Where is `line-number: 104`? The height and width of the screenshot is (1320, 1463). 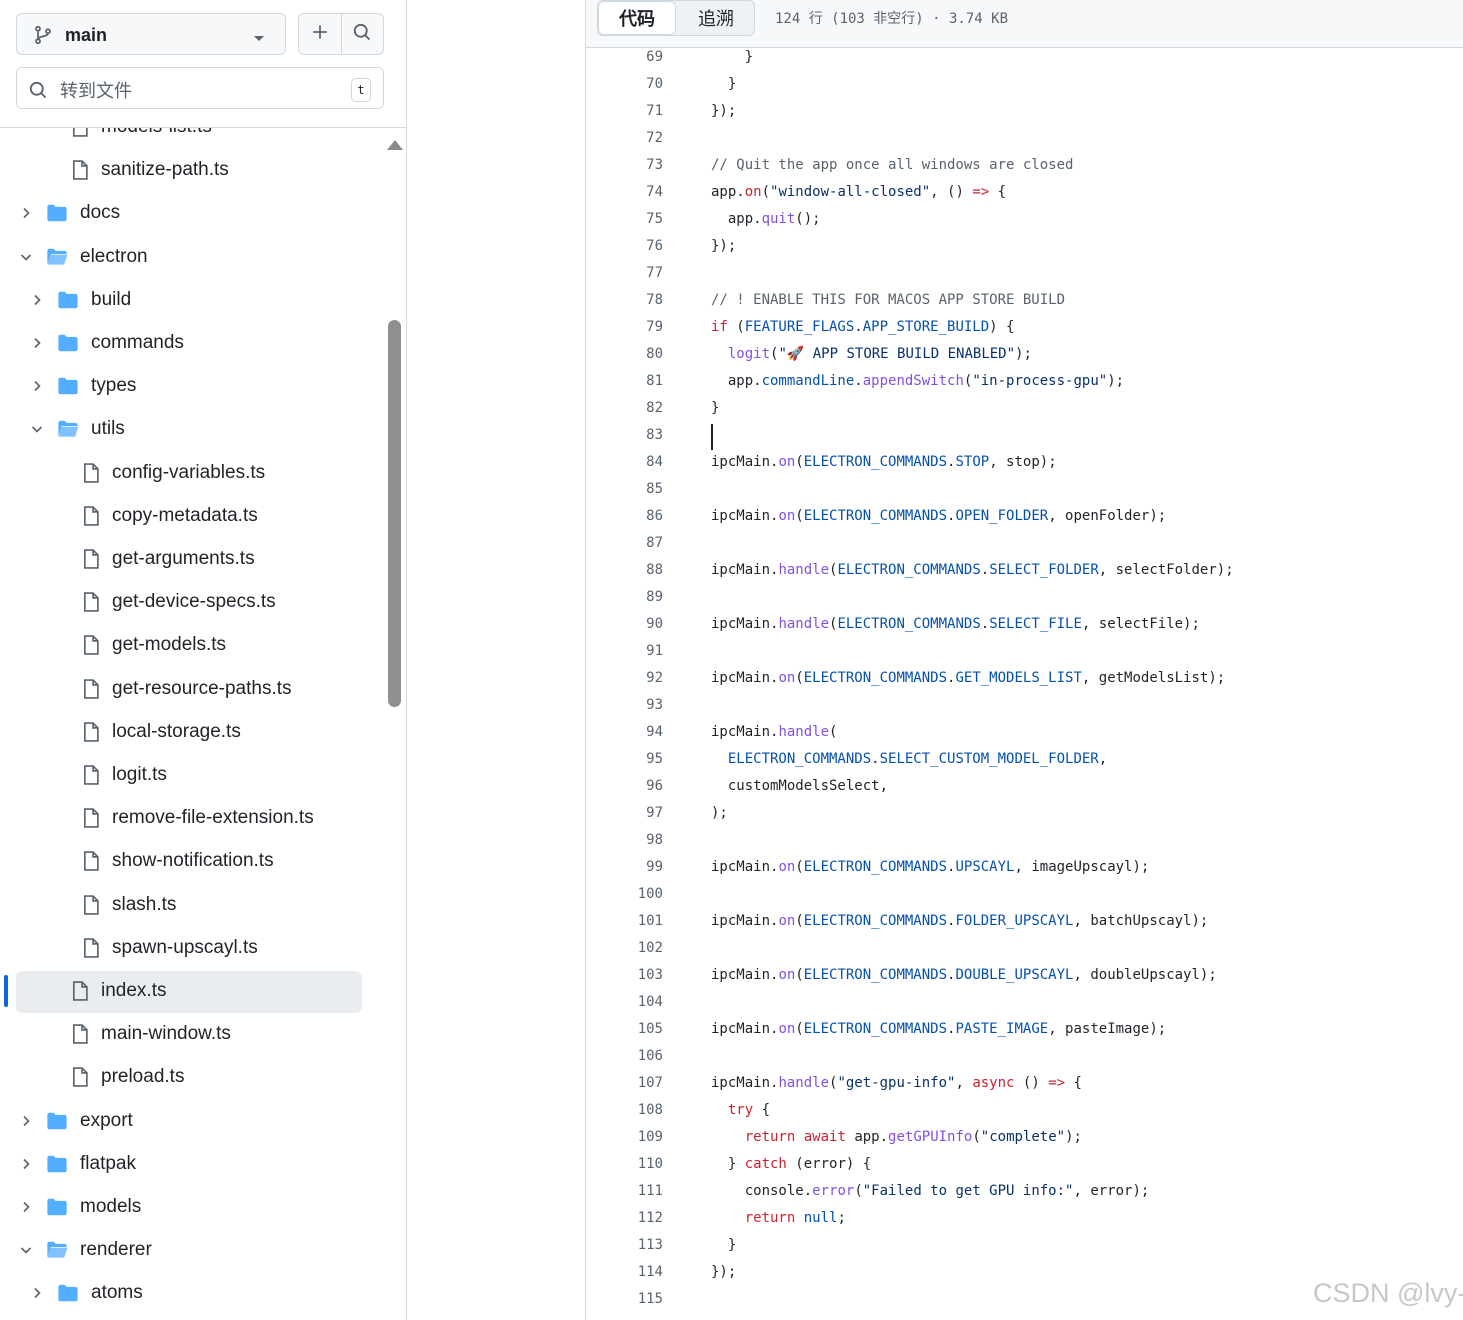
line-number: 104 is located at coordinates (624, 1002).